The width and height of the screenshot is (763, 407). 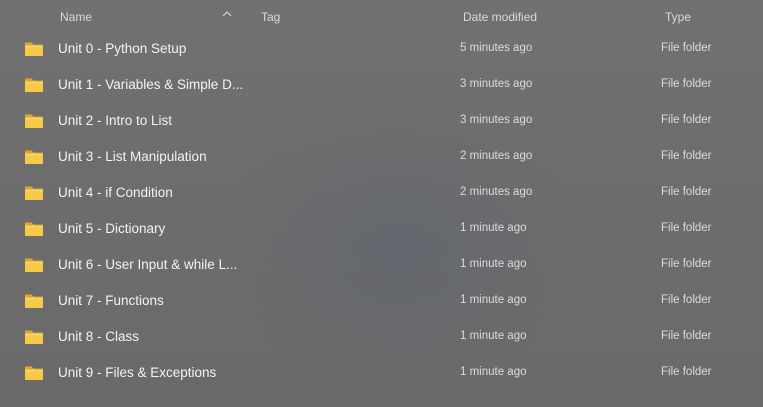 I want to click on item-name: Unit 4 - if Condition, so click(x=115, y=192).